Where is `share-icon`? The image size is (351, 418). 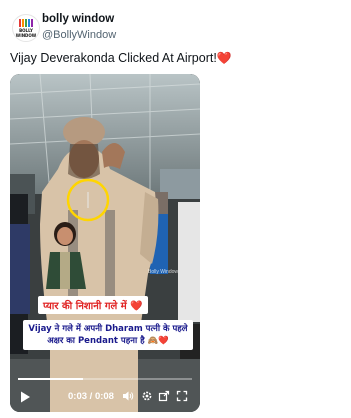
share-icon is located at coordinates (164, 396).